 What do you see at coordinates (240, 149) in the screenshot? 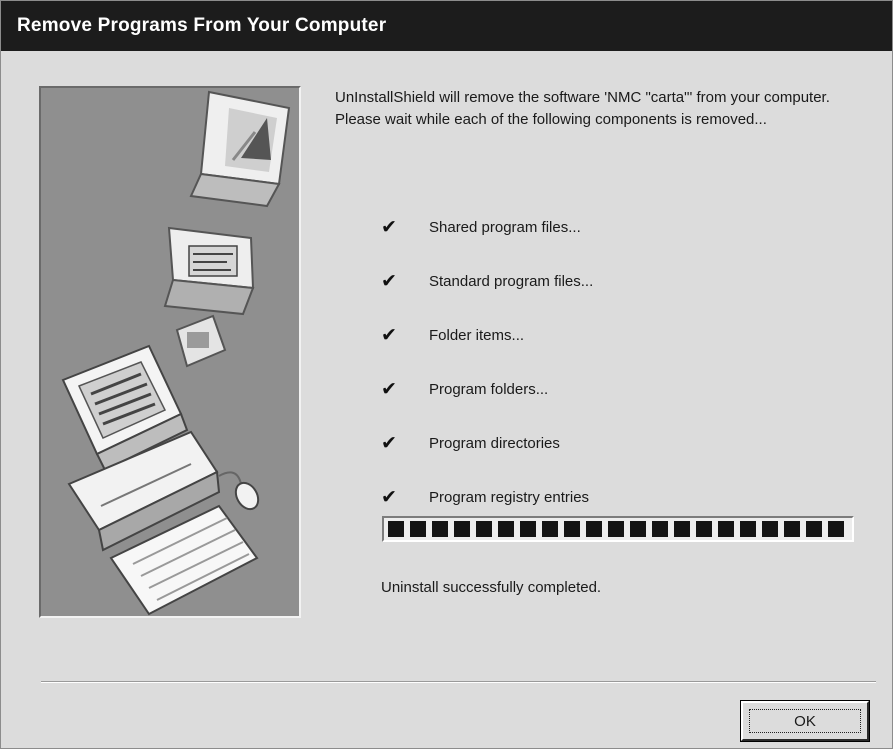
I see `document-cube-icon` at bounding box center [240, 149].